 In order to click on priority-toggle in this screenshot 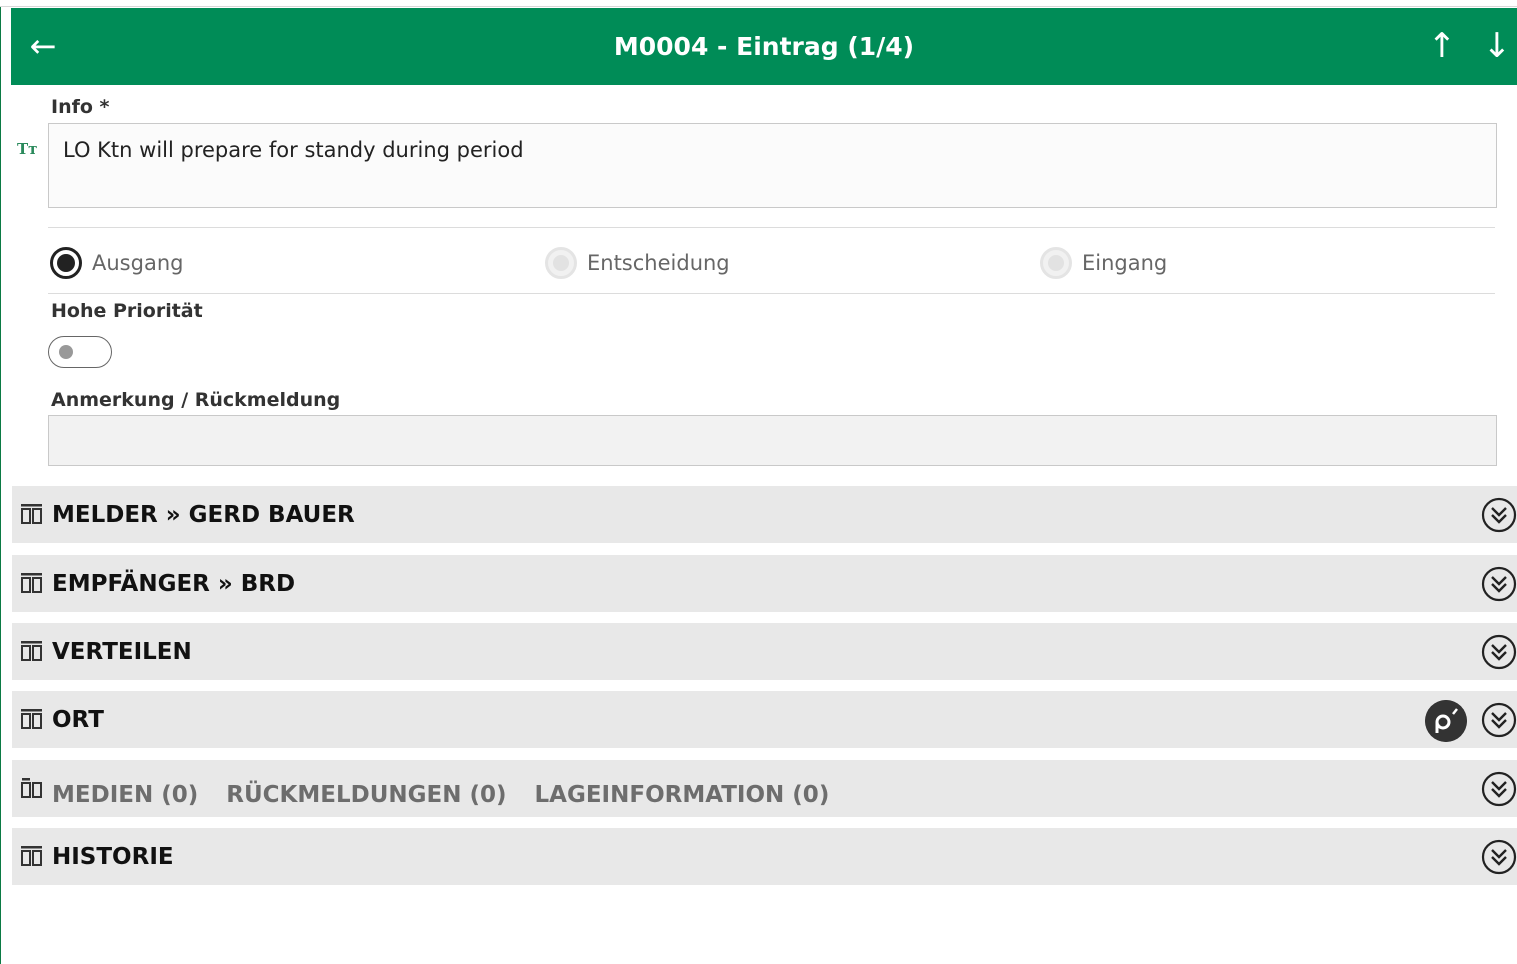, I will do `click(80, 352)`.